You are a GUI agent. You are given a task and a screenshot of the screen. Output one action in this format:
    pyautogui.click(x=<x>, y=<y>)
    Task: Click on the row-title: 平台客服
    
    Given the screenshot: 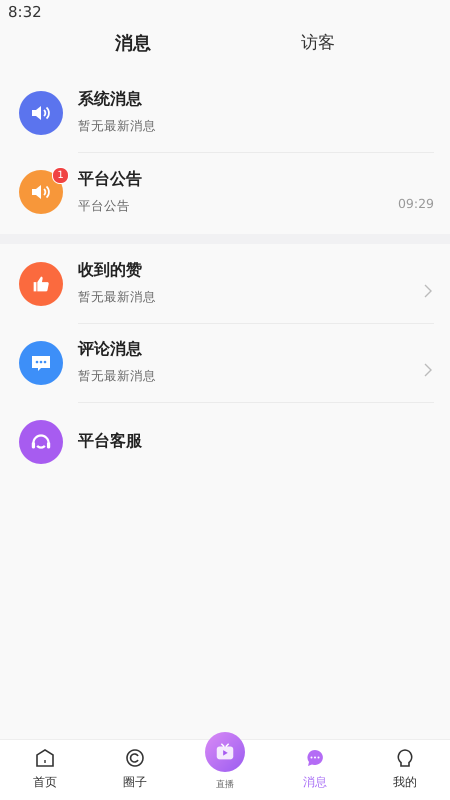 What is the action you would take?
    pyautogui.click(x=110, y=441)
    